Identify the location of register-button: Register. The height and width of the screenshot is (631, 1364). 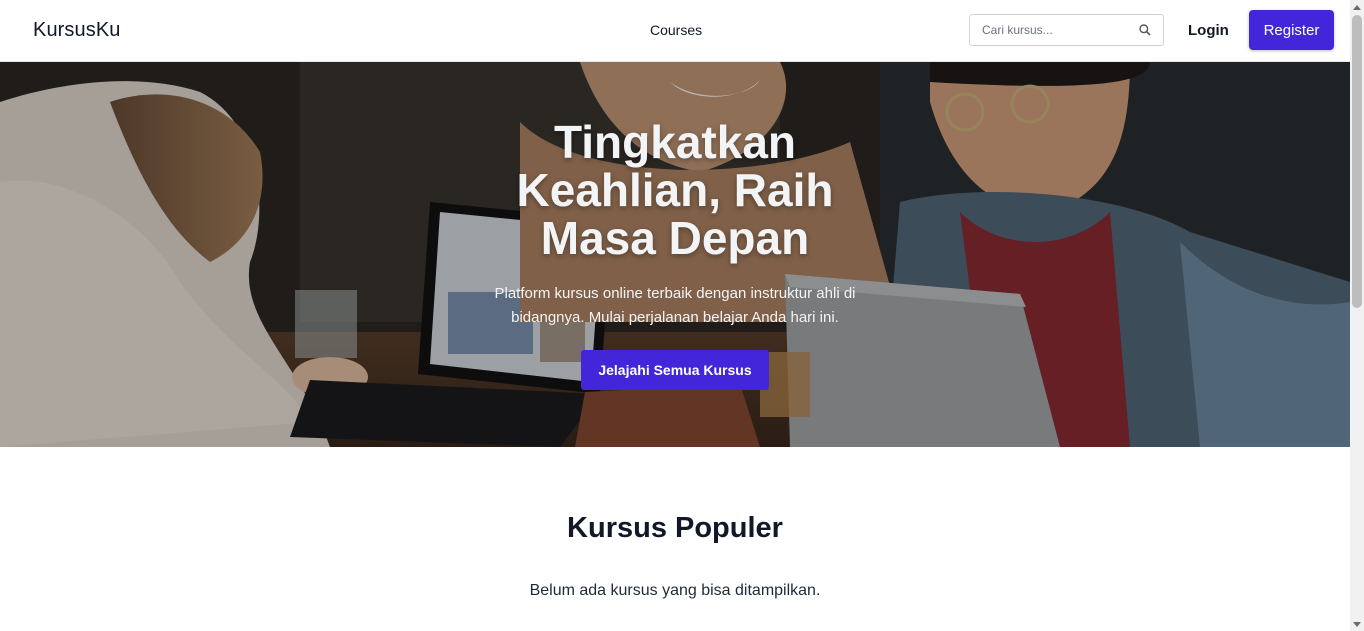
(1291, 30).